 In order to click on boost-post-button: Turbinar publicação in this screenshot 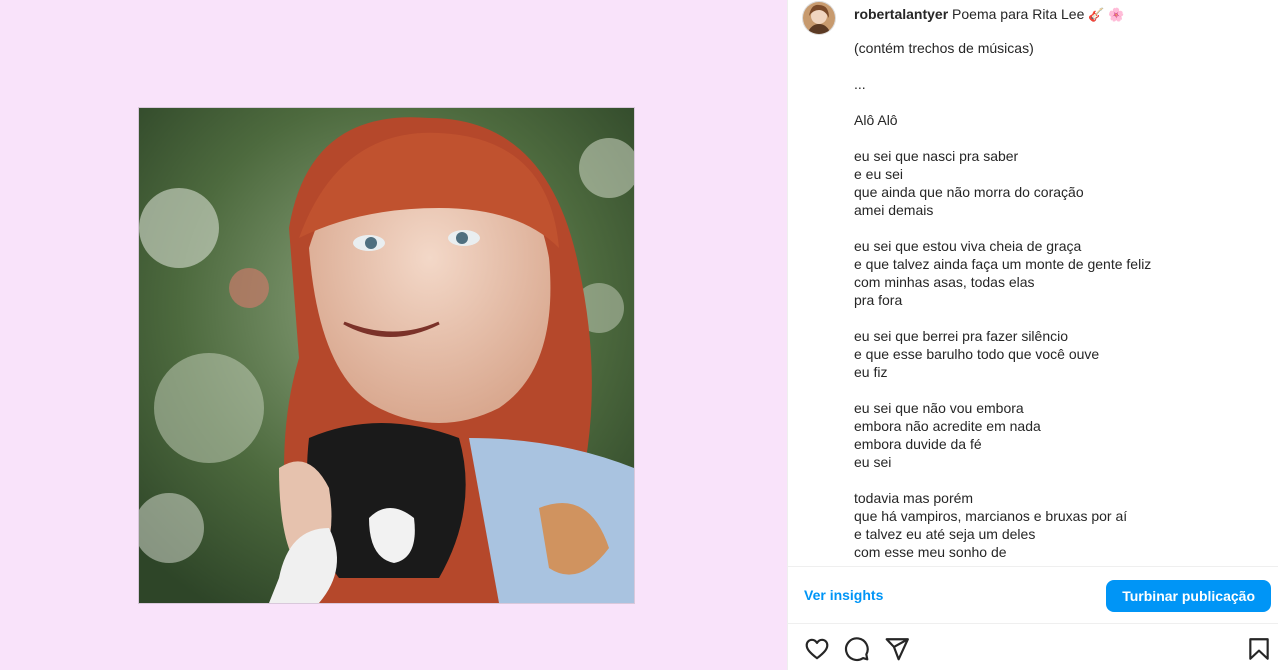, I will do `click(1188, 596)`.